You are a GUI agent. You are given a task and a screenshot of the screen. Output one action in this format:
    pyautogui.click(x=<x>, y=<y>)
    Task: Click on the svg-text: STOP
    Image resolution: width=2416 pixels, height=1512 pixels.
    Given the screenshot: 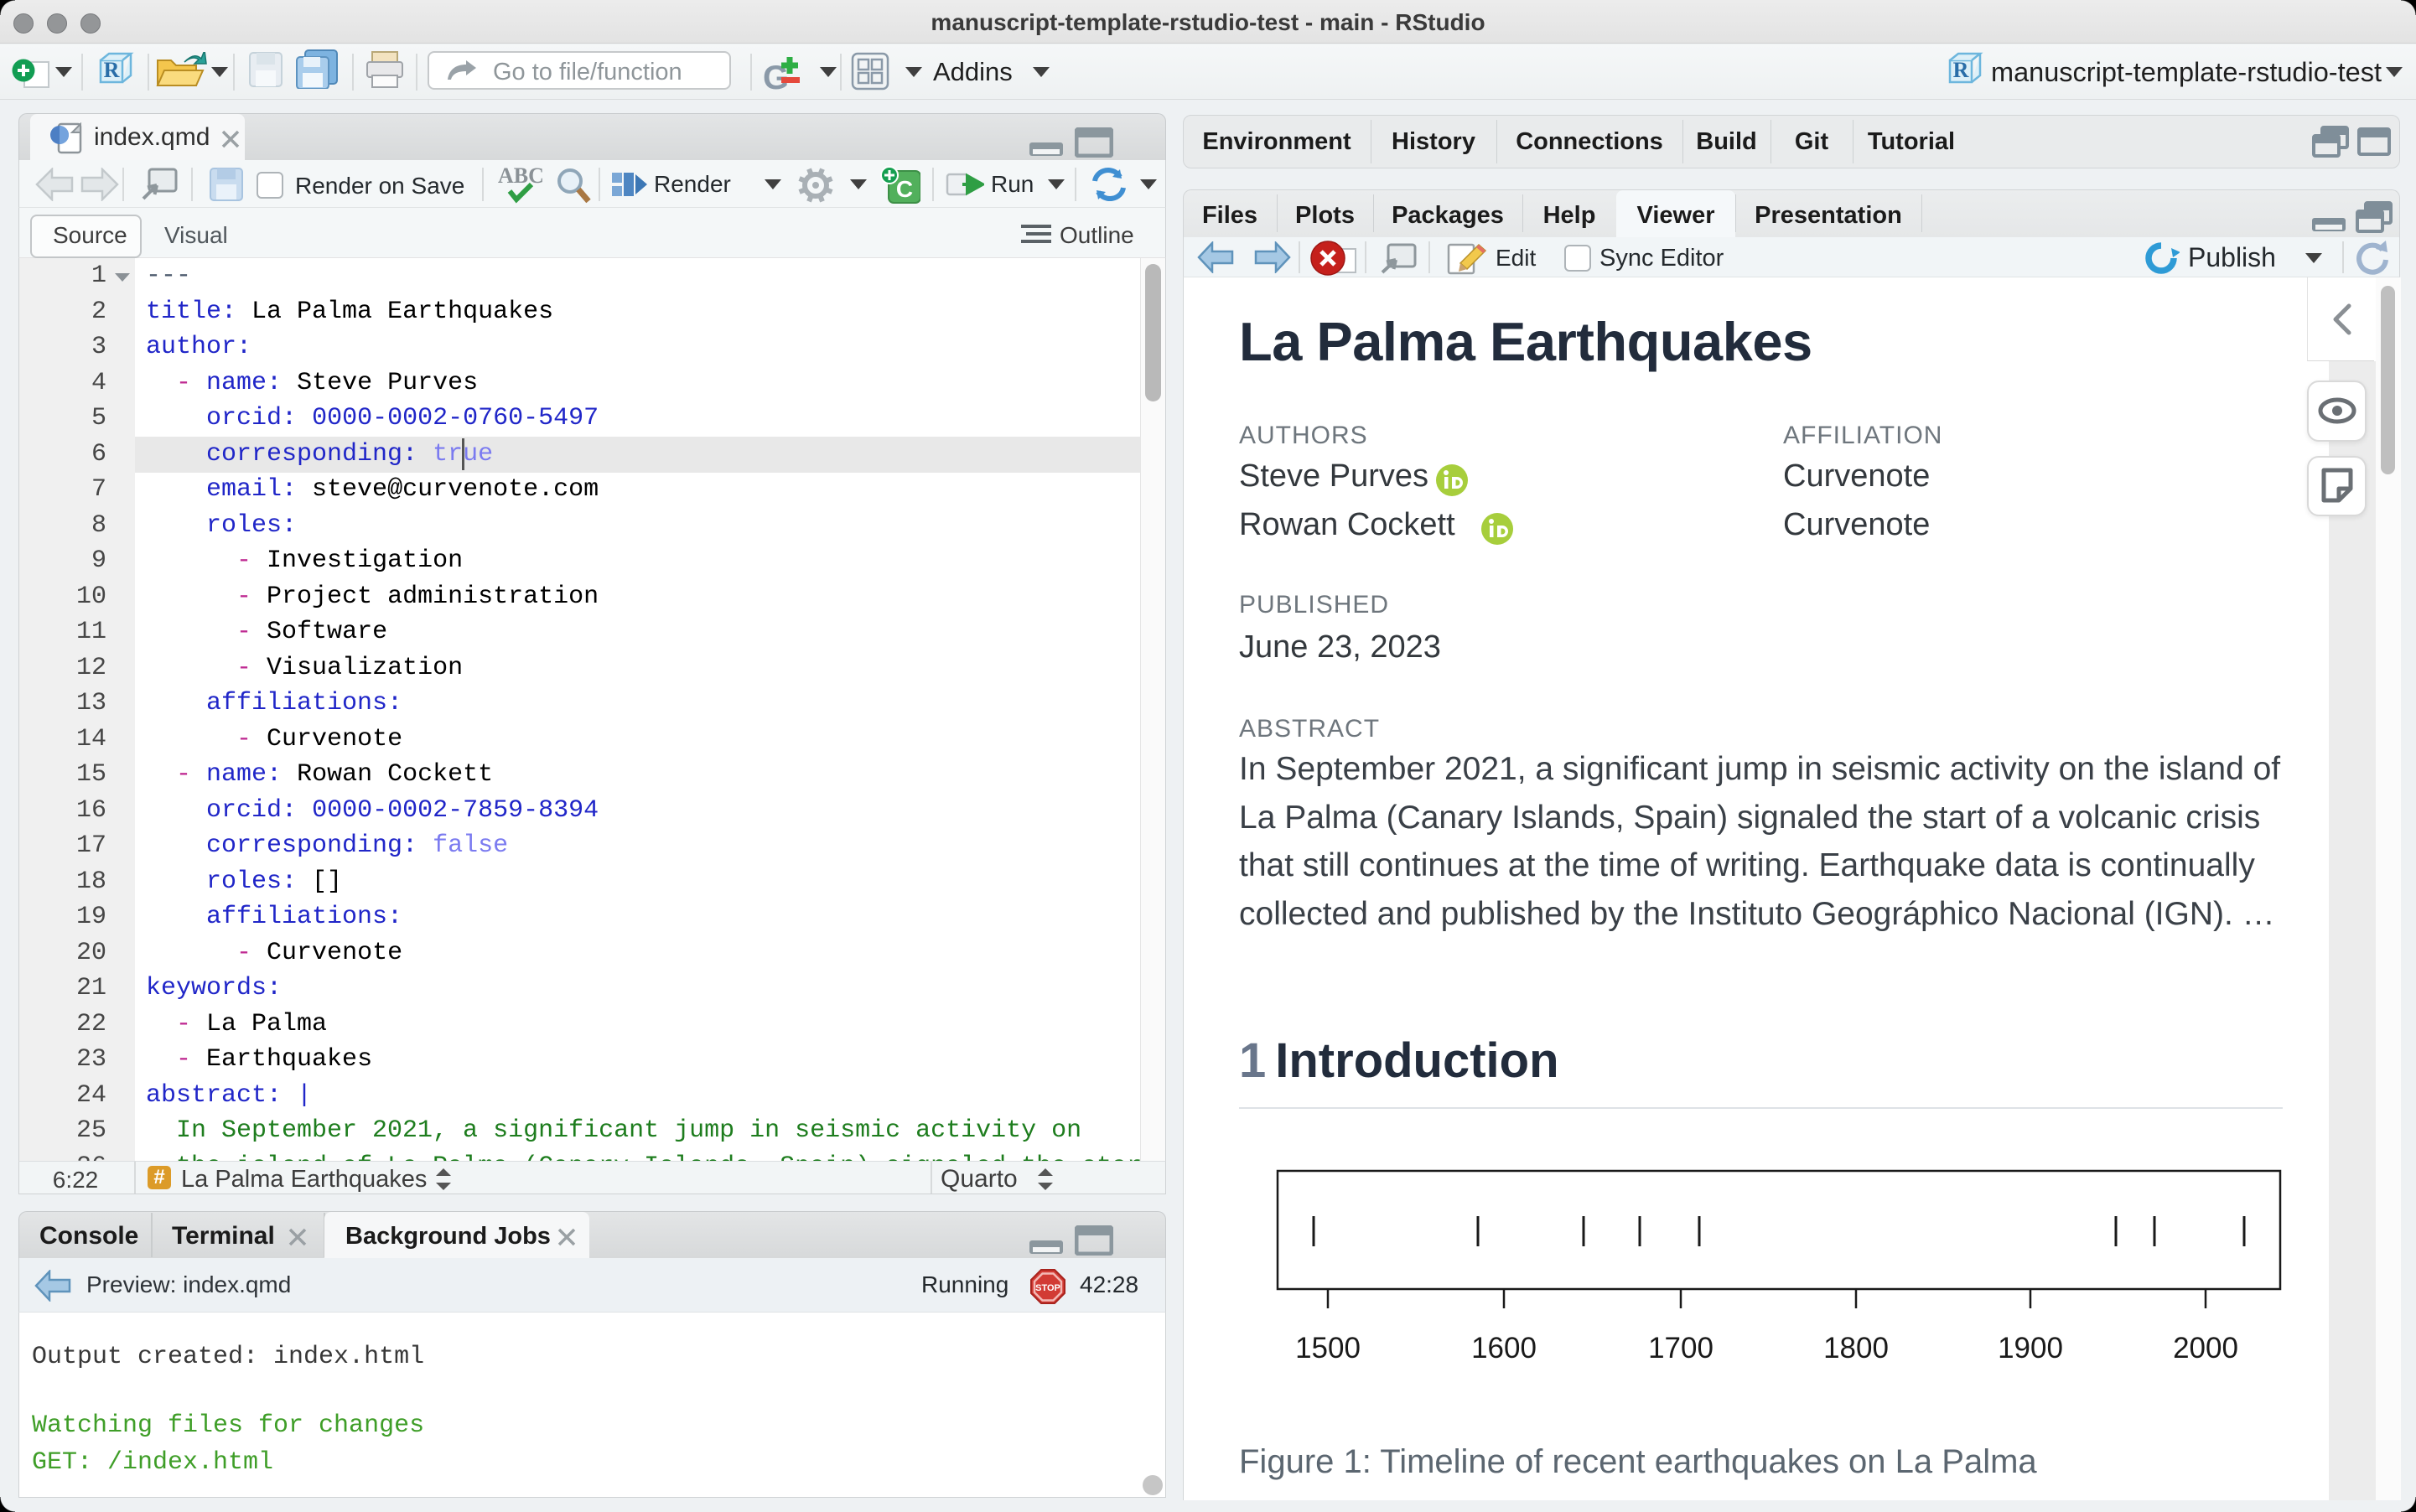 What is the action you would take?
    pyautogui.click(x=1048, y=1288)
    